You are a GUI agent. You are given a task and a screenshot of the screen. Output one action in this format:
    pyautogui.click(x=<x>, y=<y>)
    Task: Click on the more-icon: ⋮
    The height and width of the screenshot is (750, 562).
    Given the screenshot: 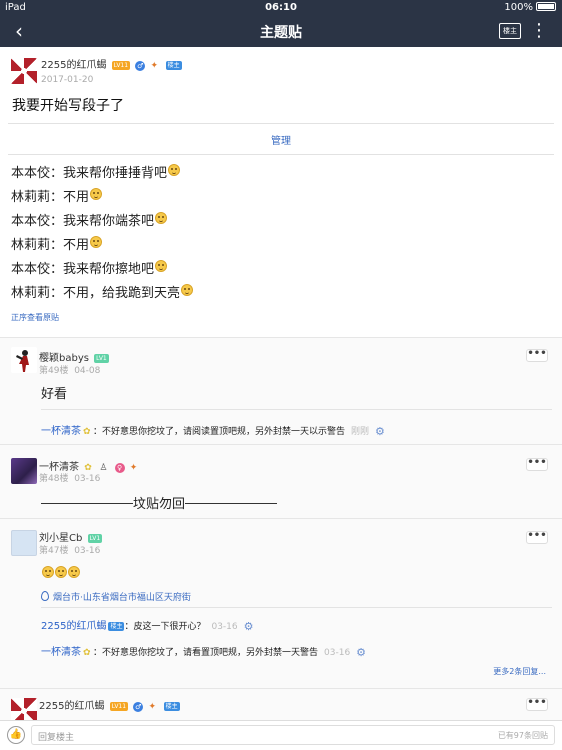 What is the action you would take?
    pyautogui.click(x=539, y=31)
    